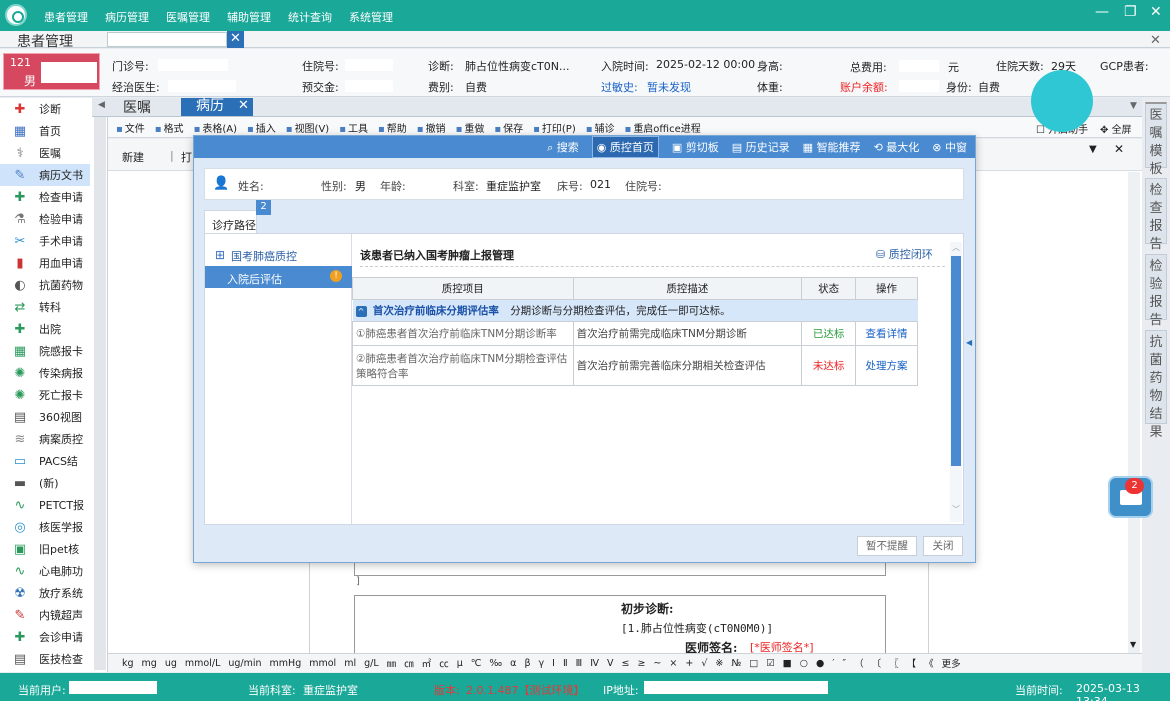 Image resolution: width=1170 pixels, height=701 pixels. What do you see at coordinates (1134, 412) in the screenshot?
I see `document-scrollbar: ▼` at bounding box center [1134, 412].